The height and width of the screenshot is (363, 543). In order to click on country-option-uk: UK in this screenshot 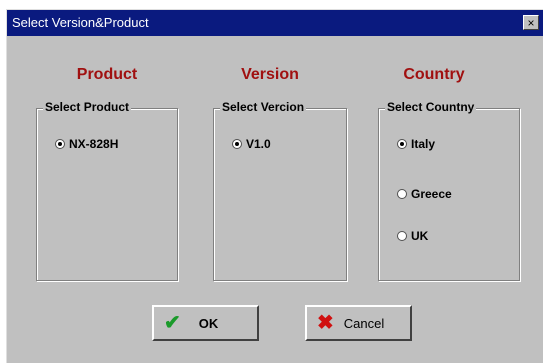, I will do `click(412, 236)`.